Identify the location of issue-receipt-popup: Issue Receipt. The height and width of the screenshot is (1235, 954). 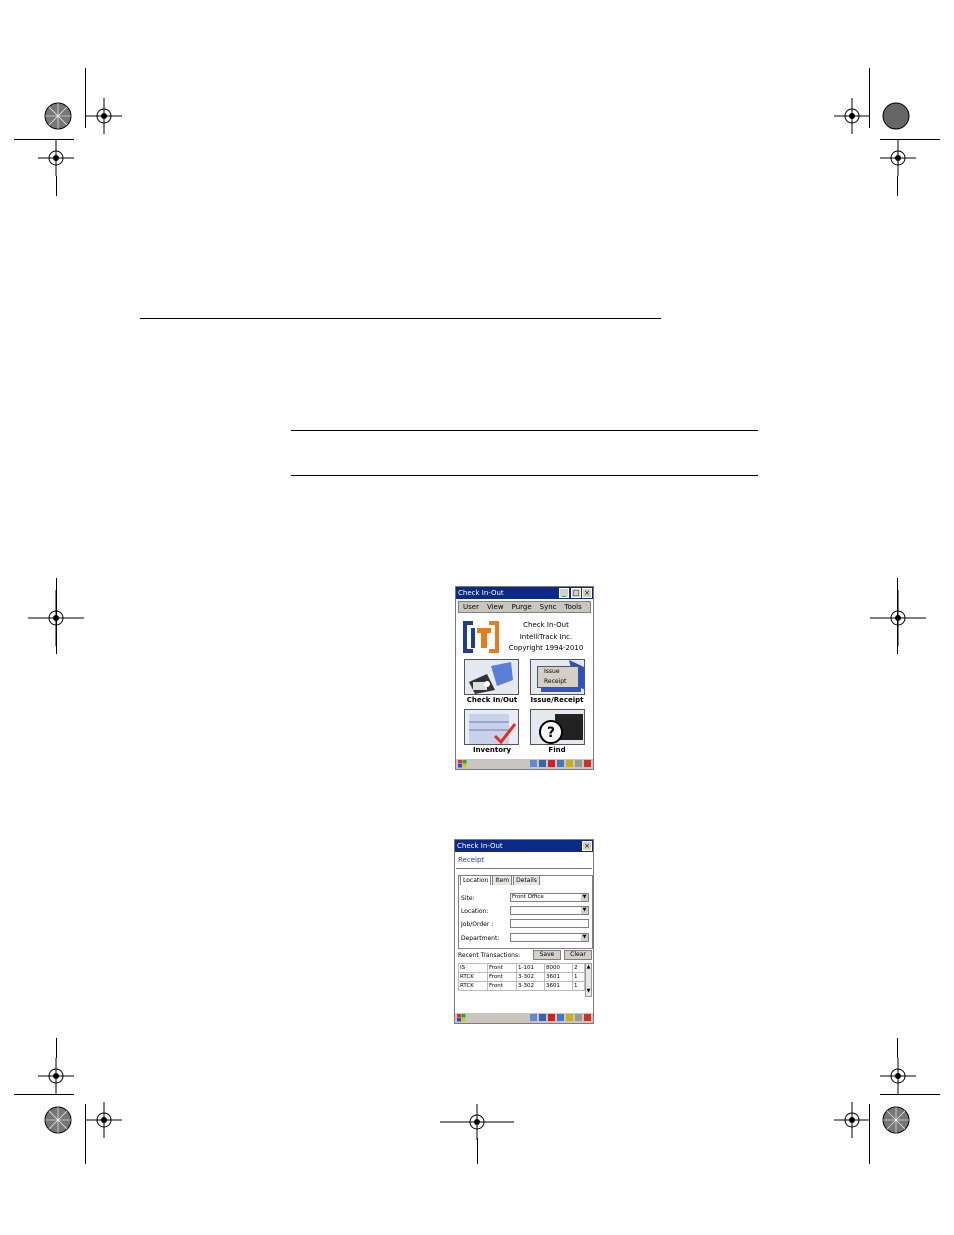
(558, 677).